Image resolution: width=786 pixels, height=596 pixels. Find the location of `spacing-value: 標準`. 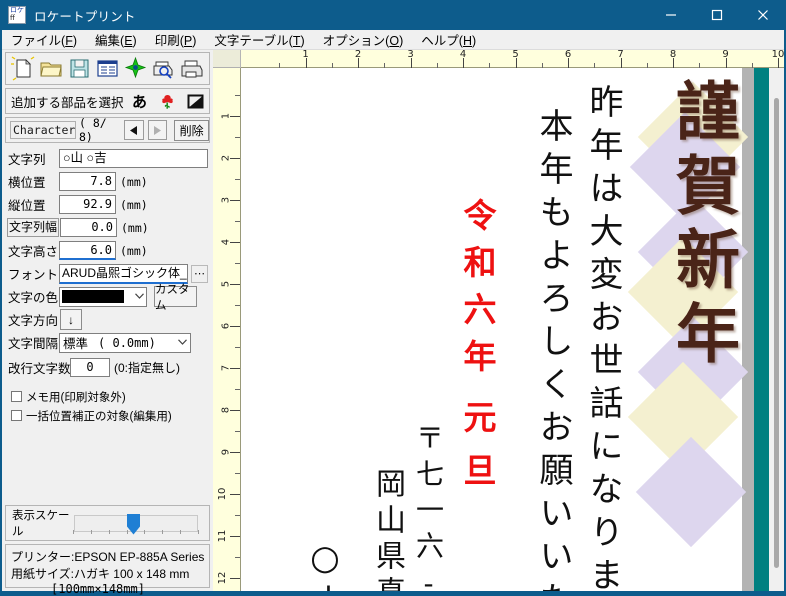

spacing-value: 標準 is located at coordinates (76, 344).